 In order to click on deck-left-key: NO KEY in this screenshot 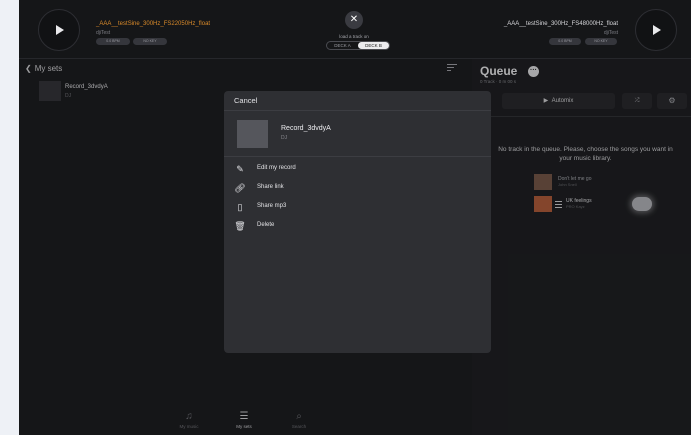, I will do `click(150, 41)`.